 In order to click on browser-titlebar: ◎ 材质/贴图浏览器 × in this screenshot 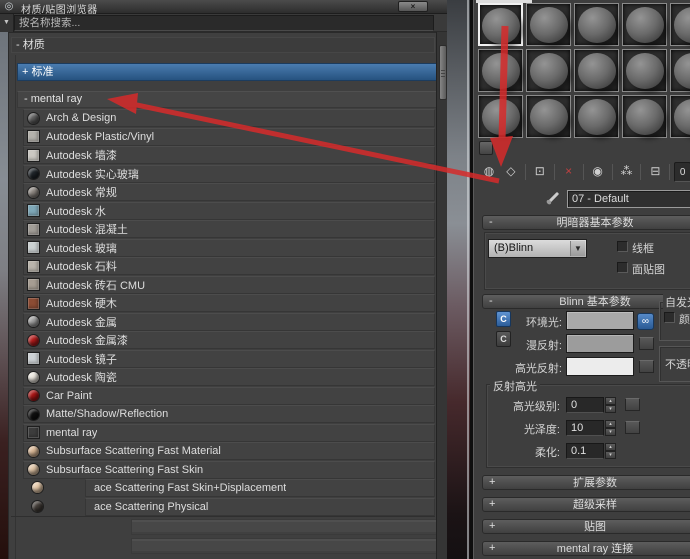, I will do `click(223, 8)`.